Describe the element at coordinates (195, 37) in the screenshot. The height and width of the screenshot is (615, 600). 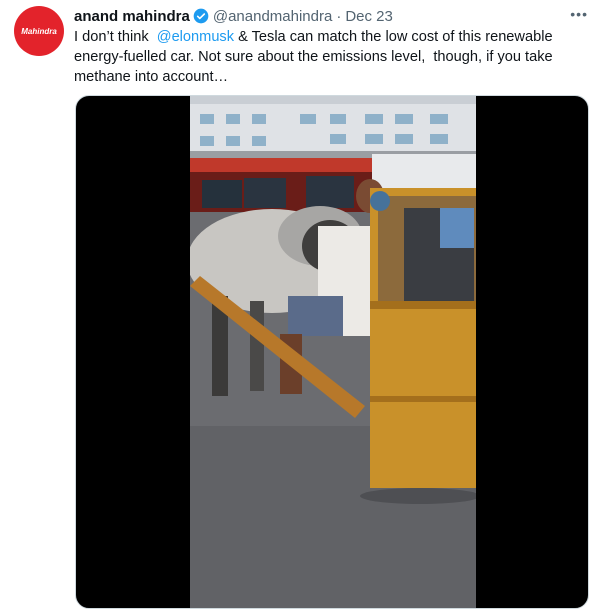
I see `mention-link: @elonmusk` at that location.